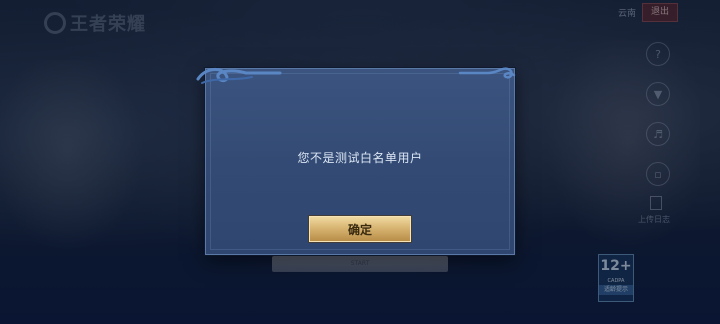  I want to click on confirm-button: 确定, so click(360, 229).